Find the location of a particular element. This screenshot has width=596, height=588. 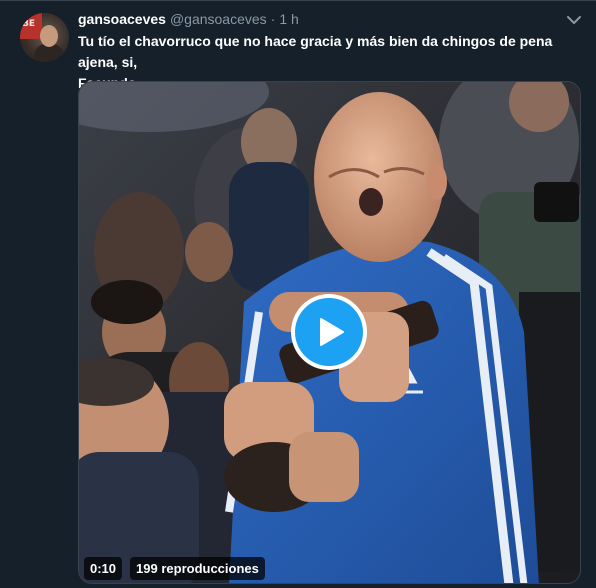

avatar: BE is located at coordinates (44, 37).